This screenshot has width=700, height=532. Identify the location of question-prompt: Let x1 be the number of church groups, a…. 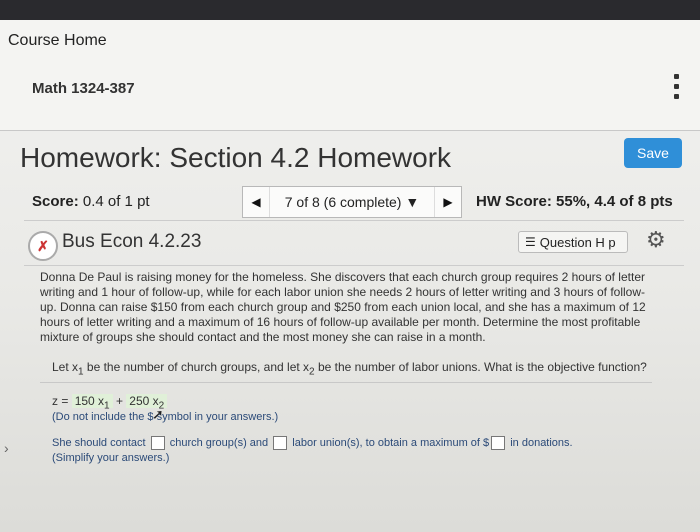
(352, 368).